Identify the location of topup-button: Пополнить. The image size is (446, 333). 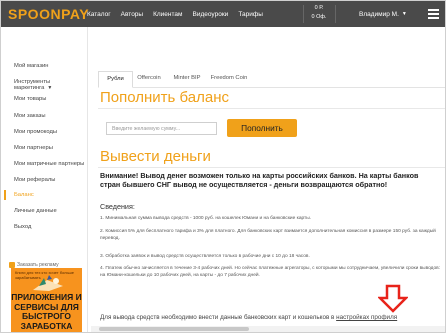
(262, 128).